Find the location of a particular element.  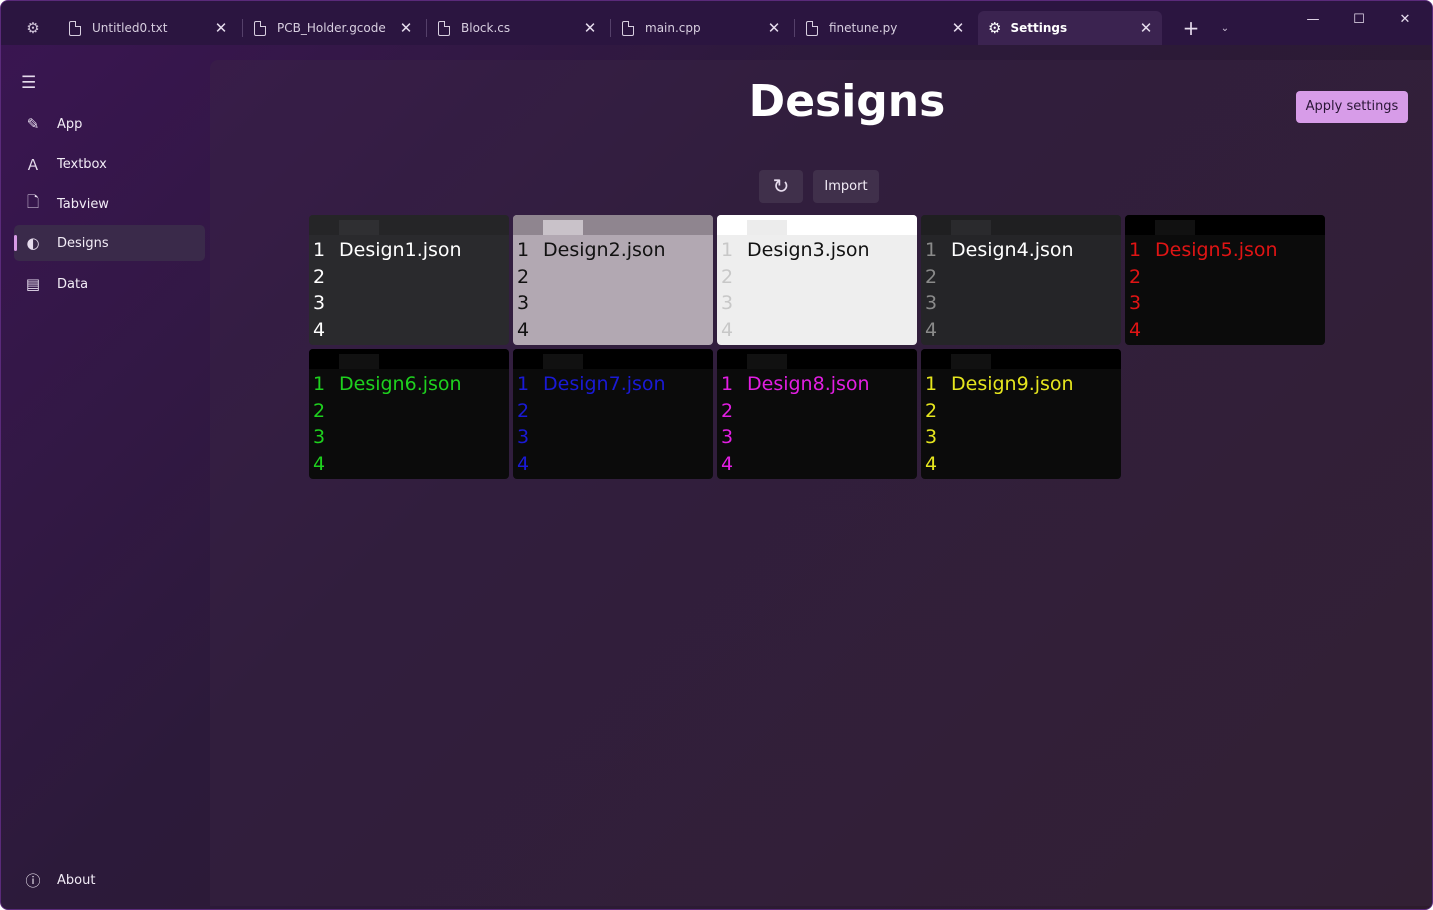

import-button: Import is located at coordinates (846, 186).